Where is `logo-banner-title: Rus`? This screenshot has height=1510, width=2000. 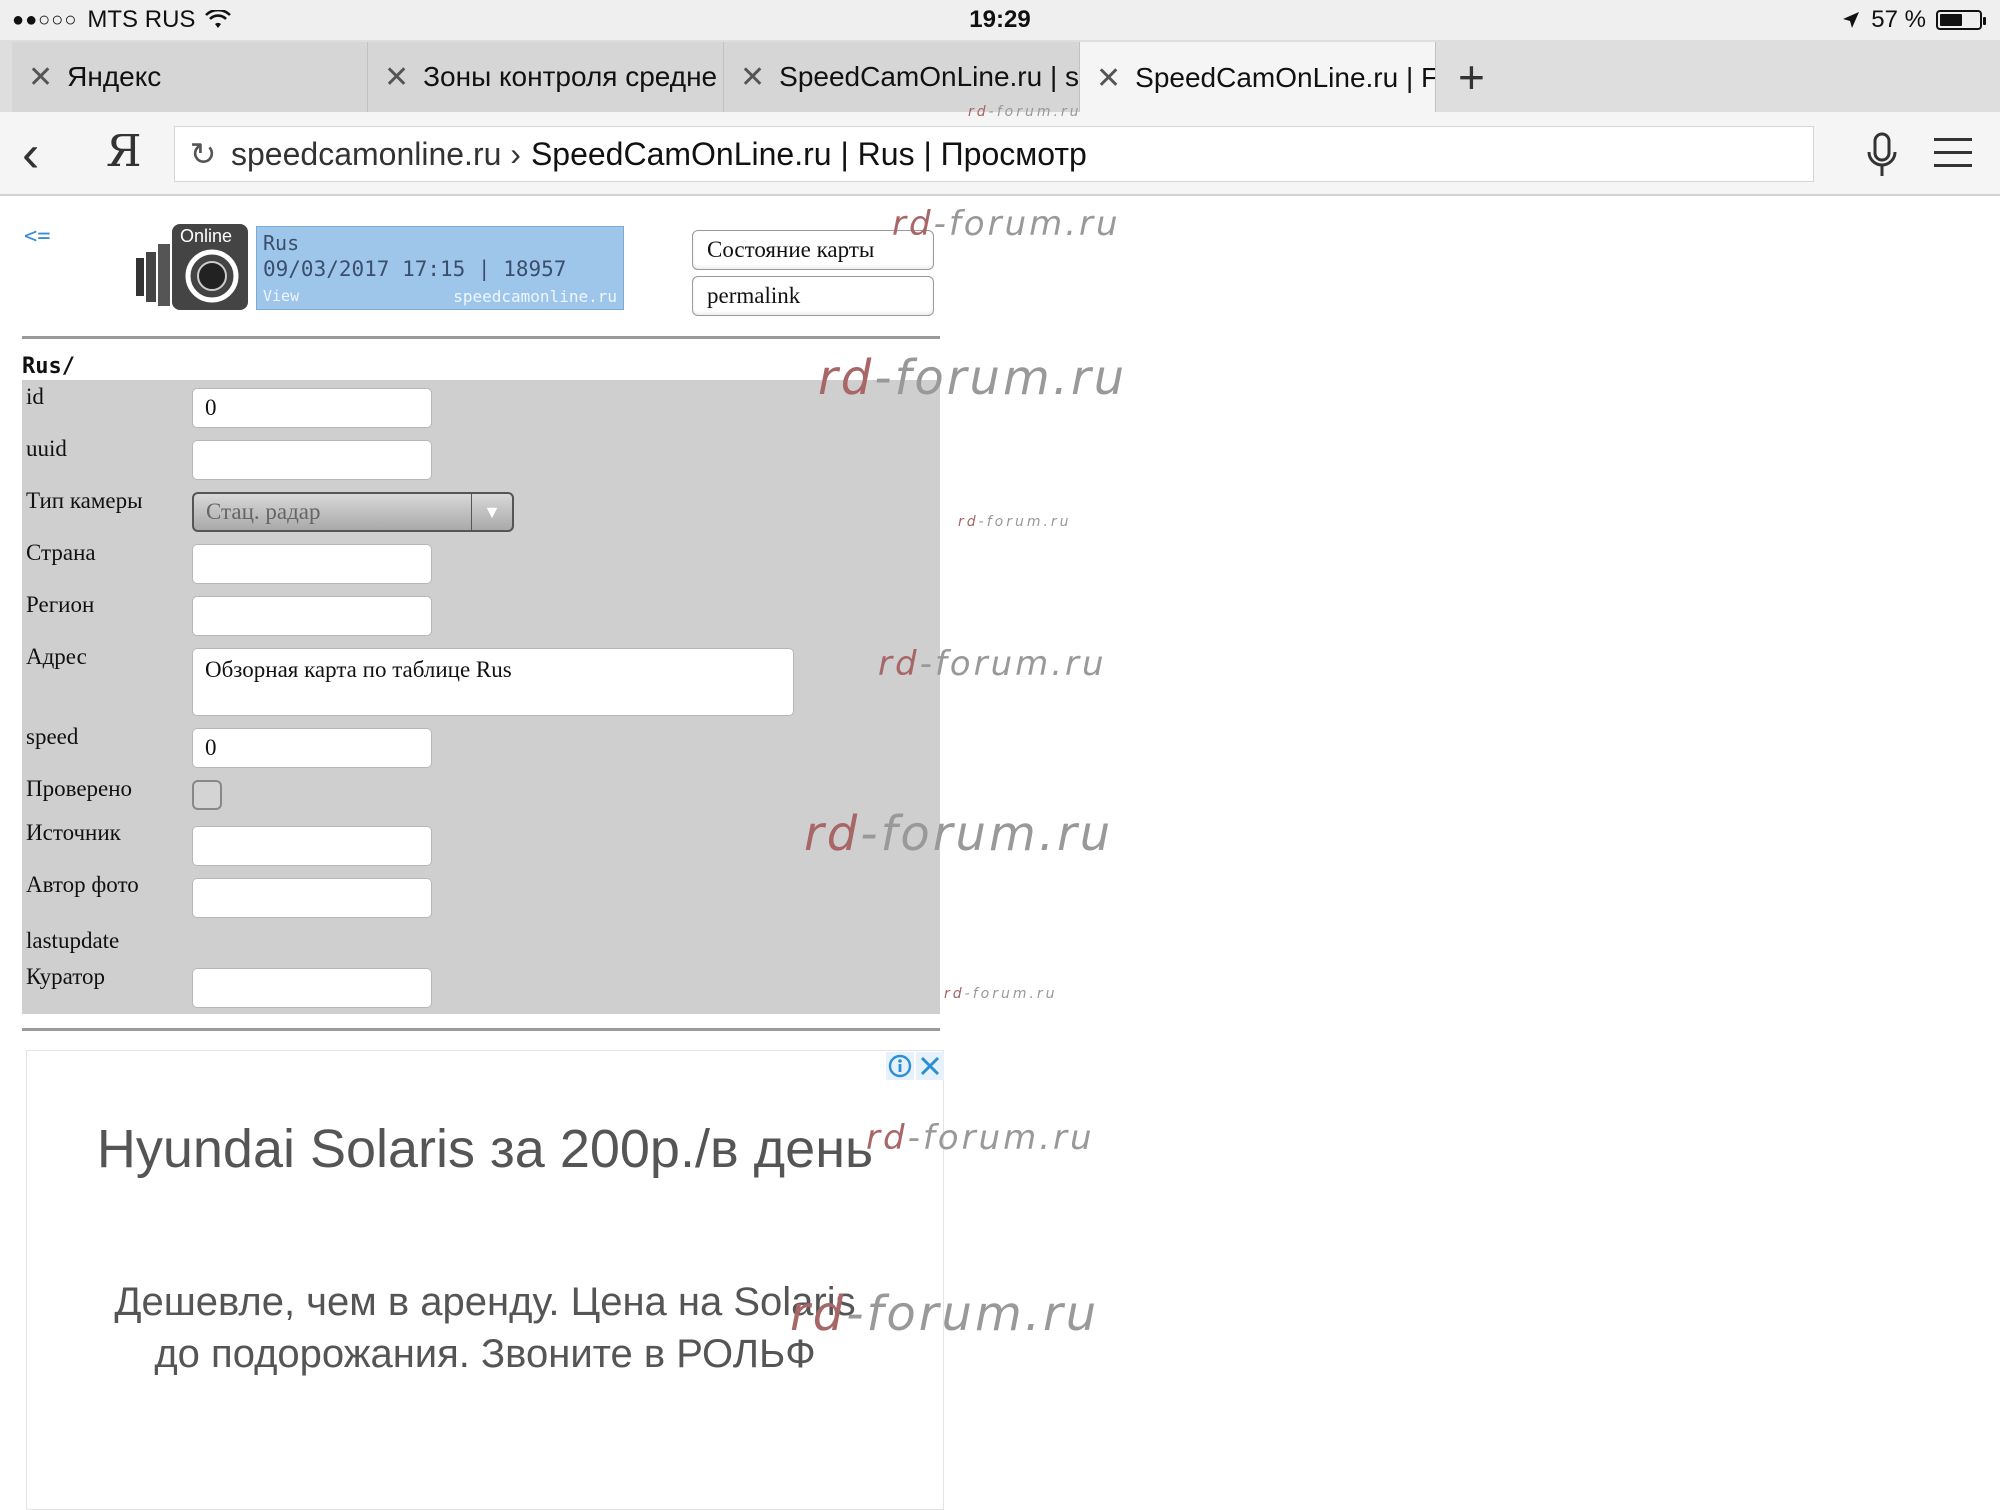 logo-banner-title: Rus is located at coordinates (281, 243).